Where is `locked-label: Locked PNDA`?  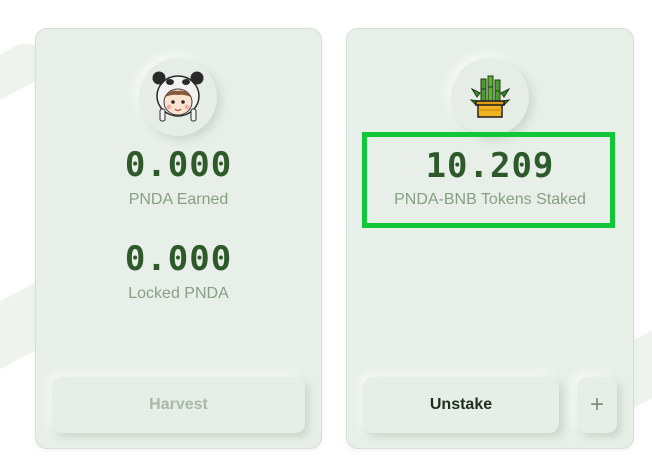 locked-label: Locked PNDA is located at coordinates (178, 293).